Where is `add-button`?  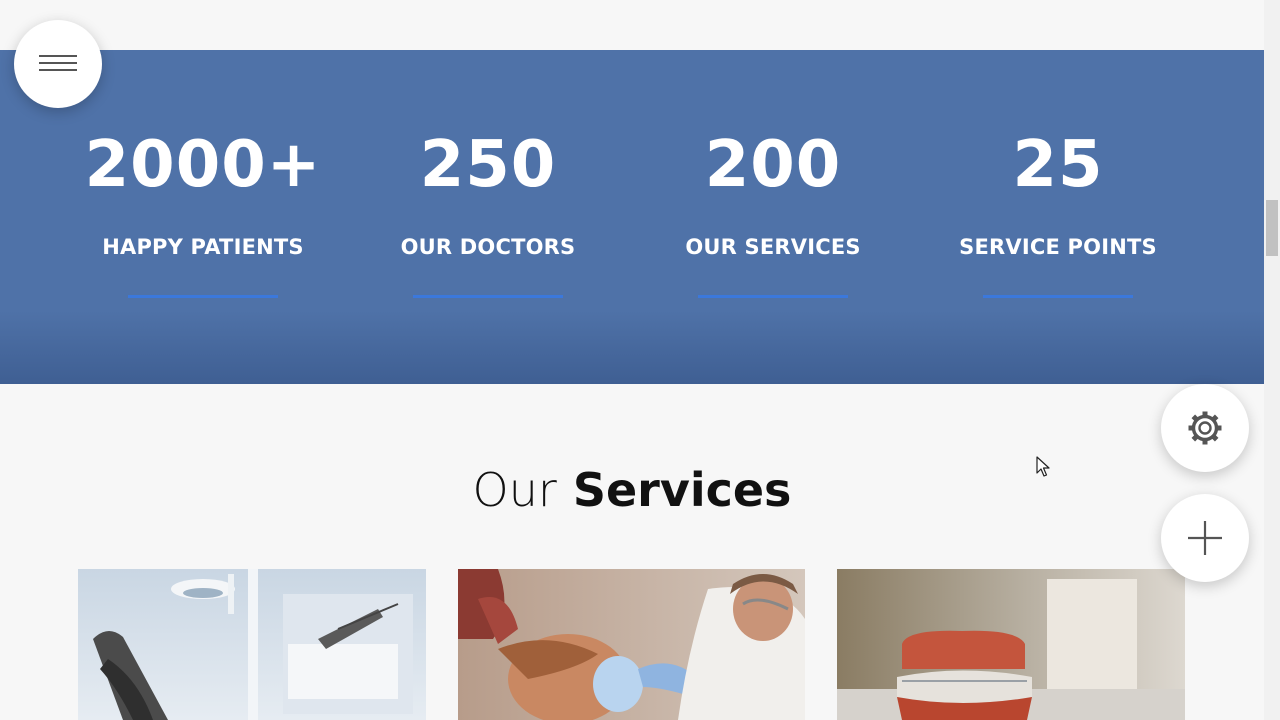
add-button is located at coordinates (1205, 538).